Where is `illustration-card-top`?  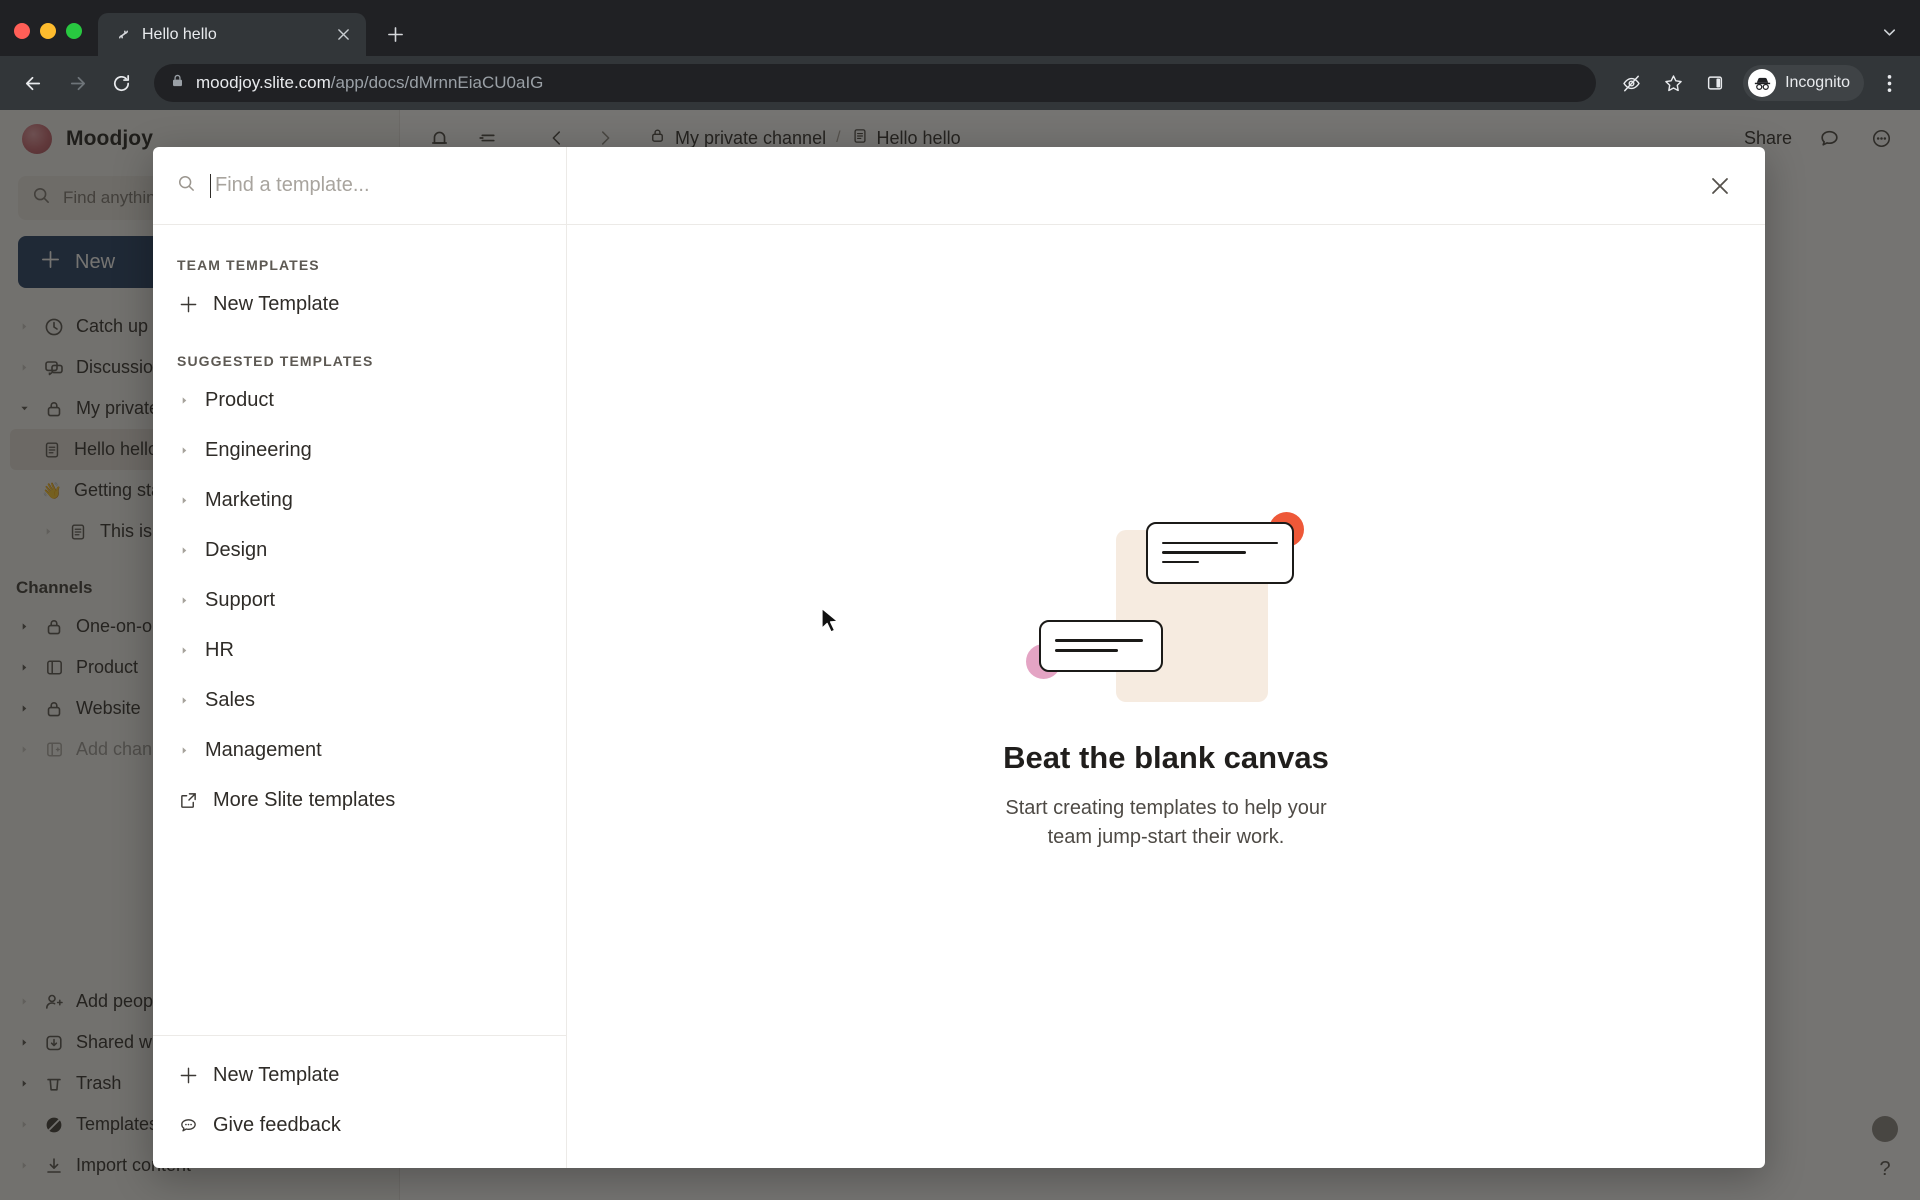 illustration-card-top is located at coordinates (1220, 552).